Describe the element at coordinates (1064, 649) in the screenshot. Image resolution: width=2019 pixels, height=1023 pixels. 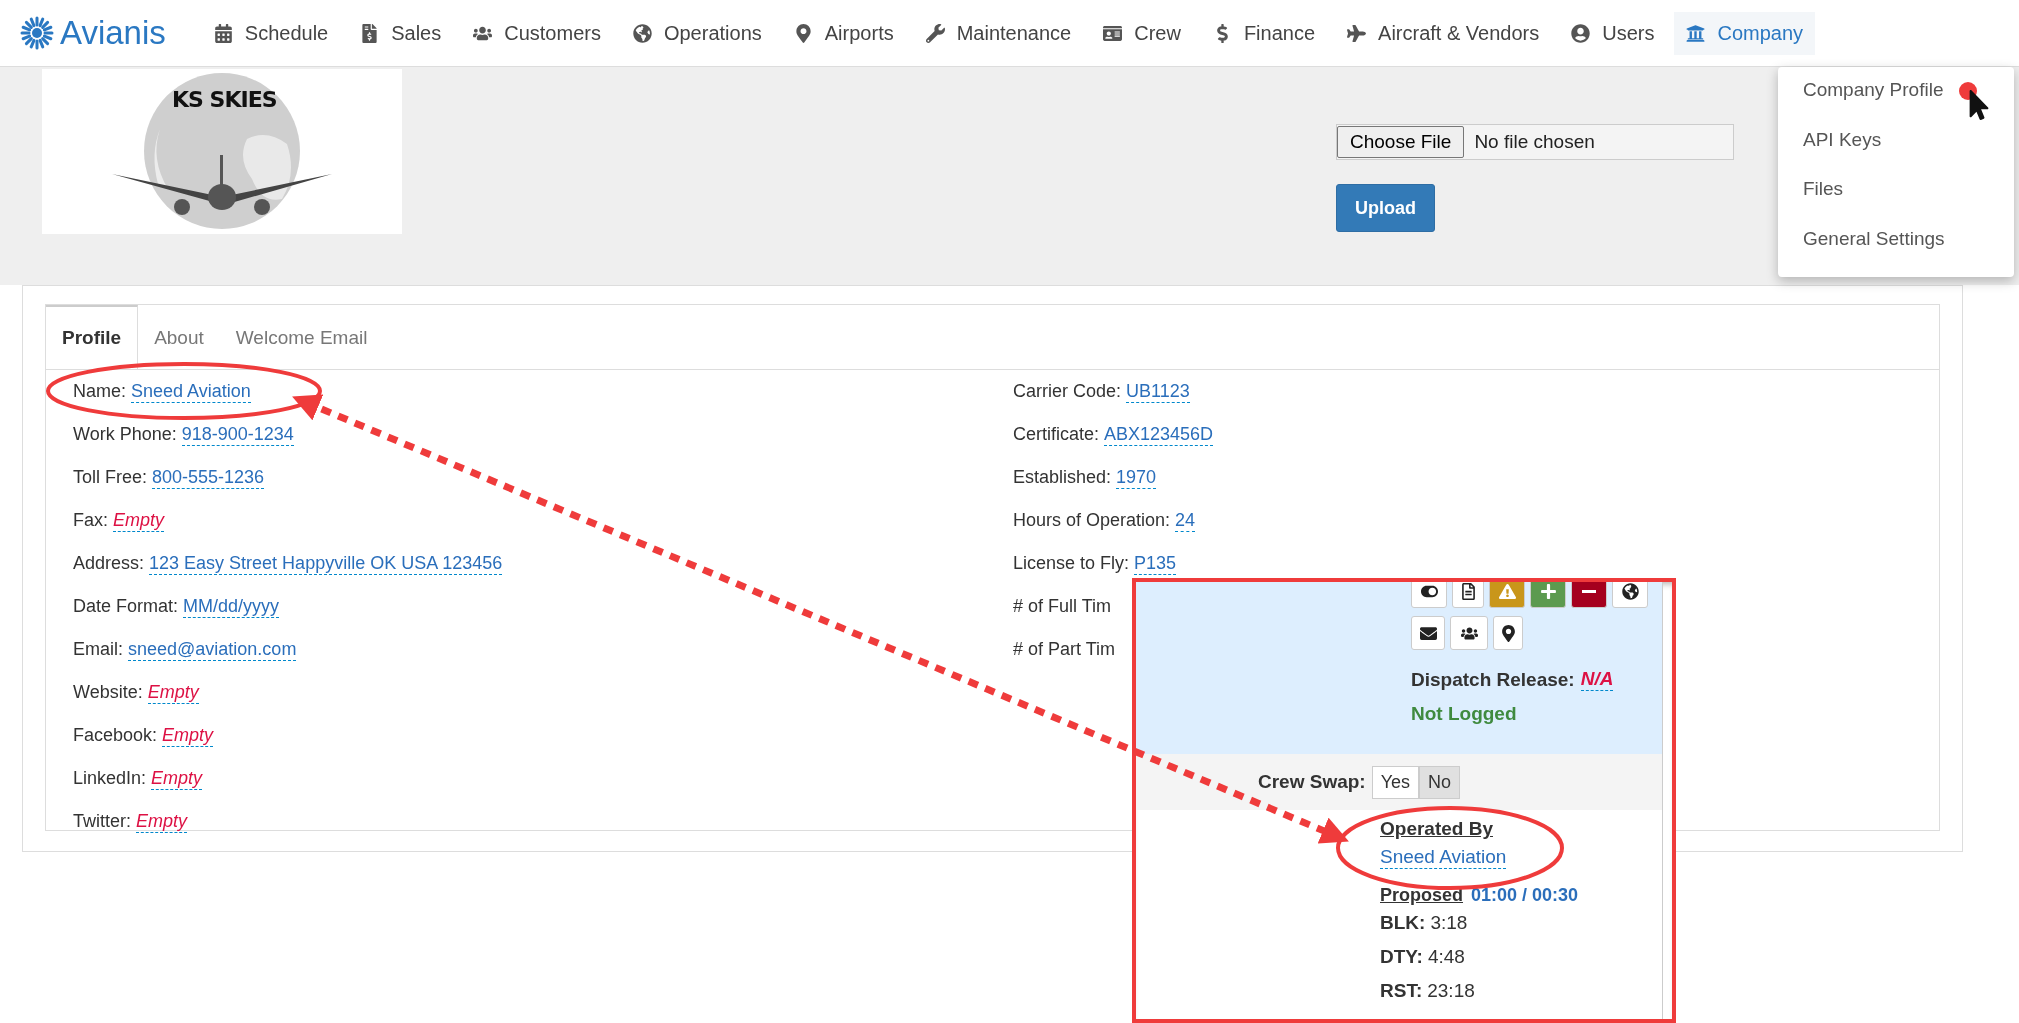
I see `field-label: # of Part Tim` at that location.